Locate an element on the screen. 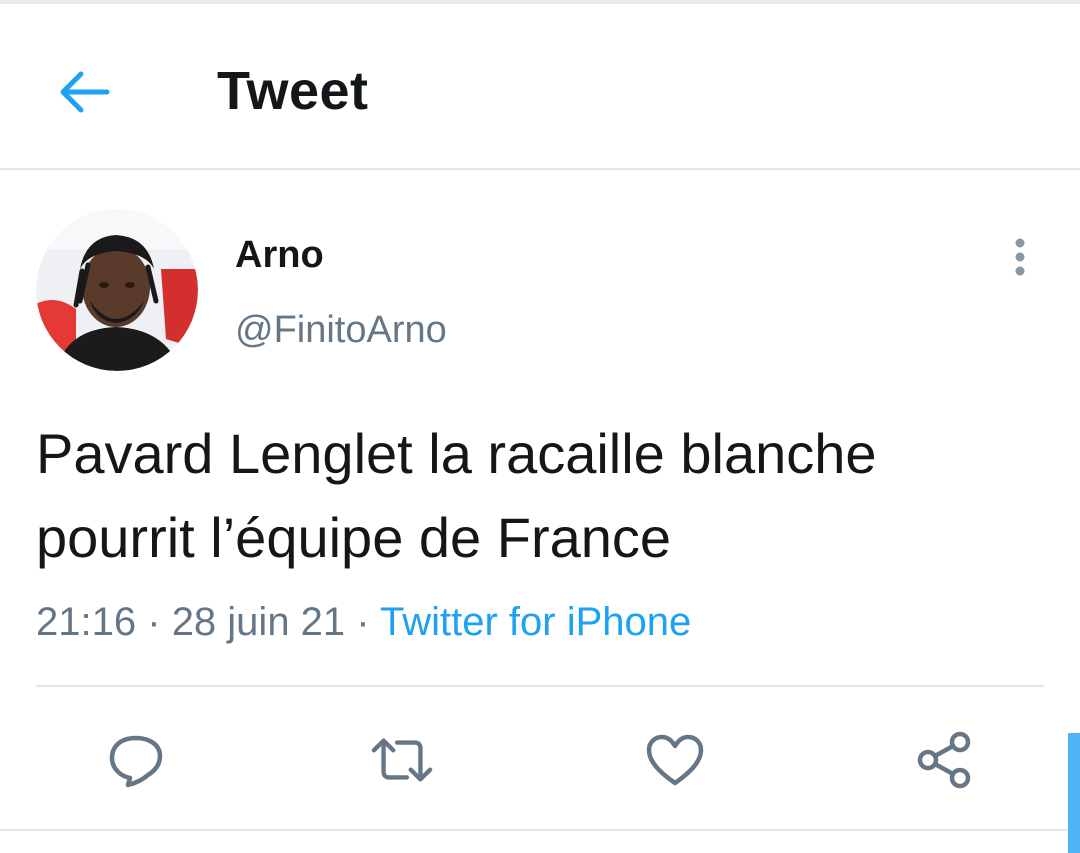  scroll-indicator is located at coordinates (1074, 793).